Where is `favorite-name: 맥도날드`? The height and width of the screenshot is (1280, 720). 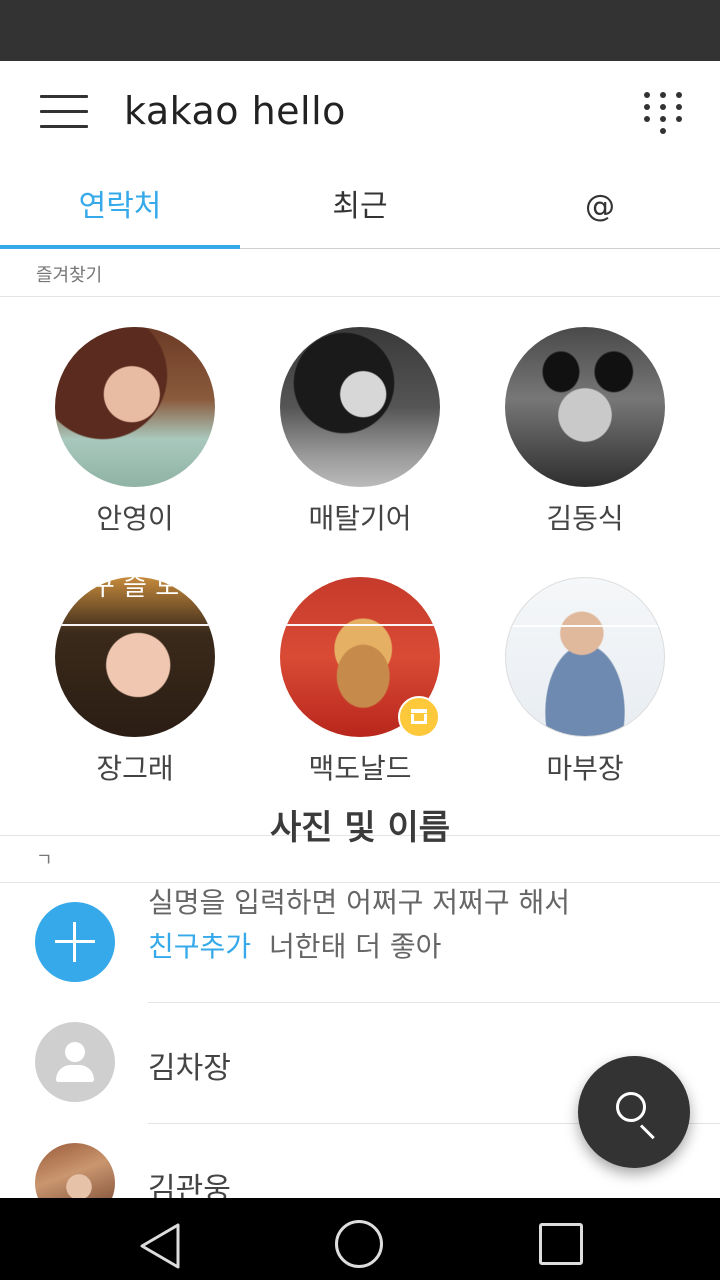 favorite-name: 맥도날드 is located at coordinates (360, 768).